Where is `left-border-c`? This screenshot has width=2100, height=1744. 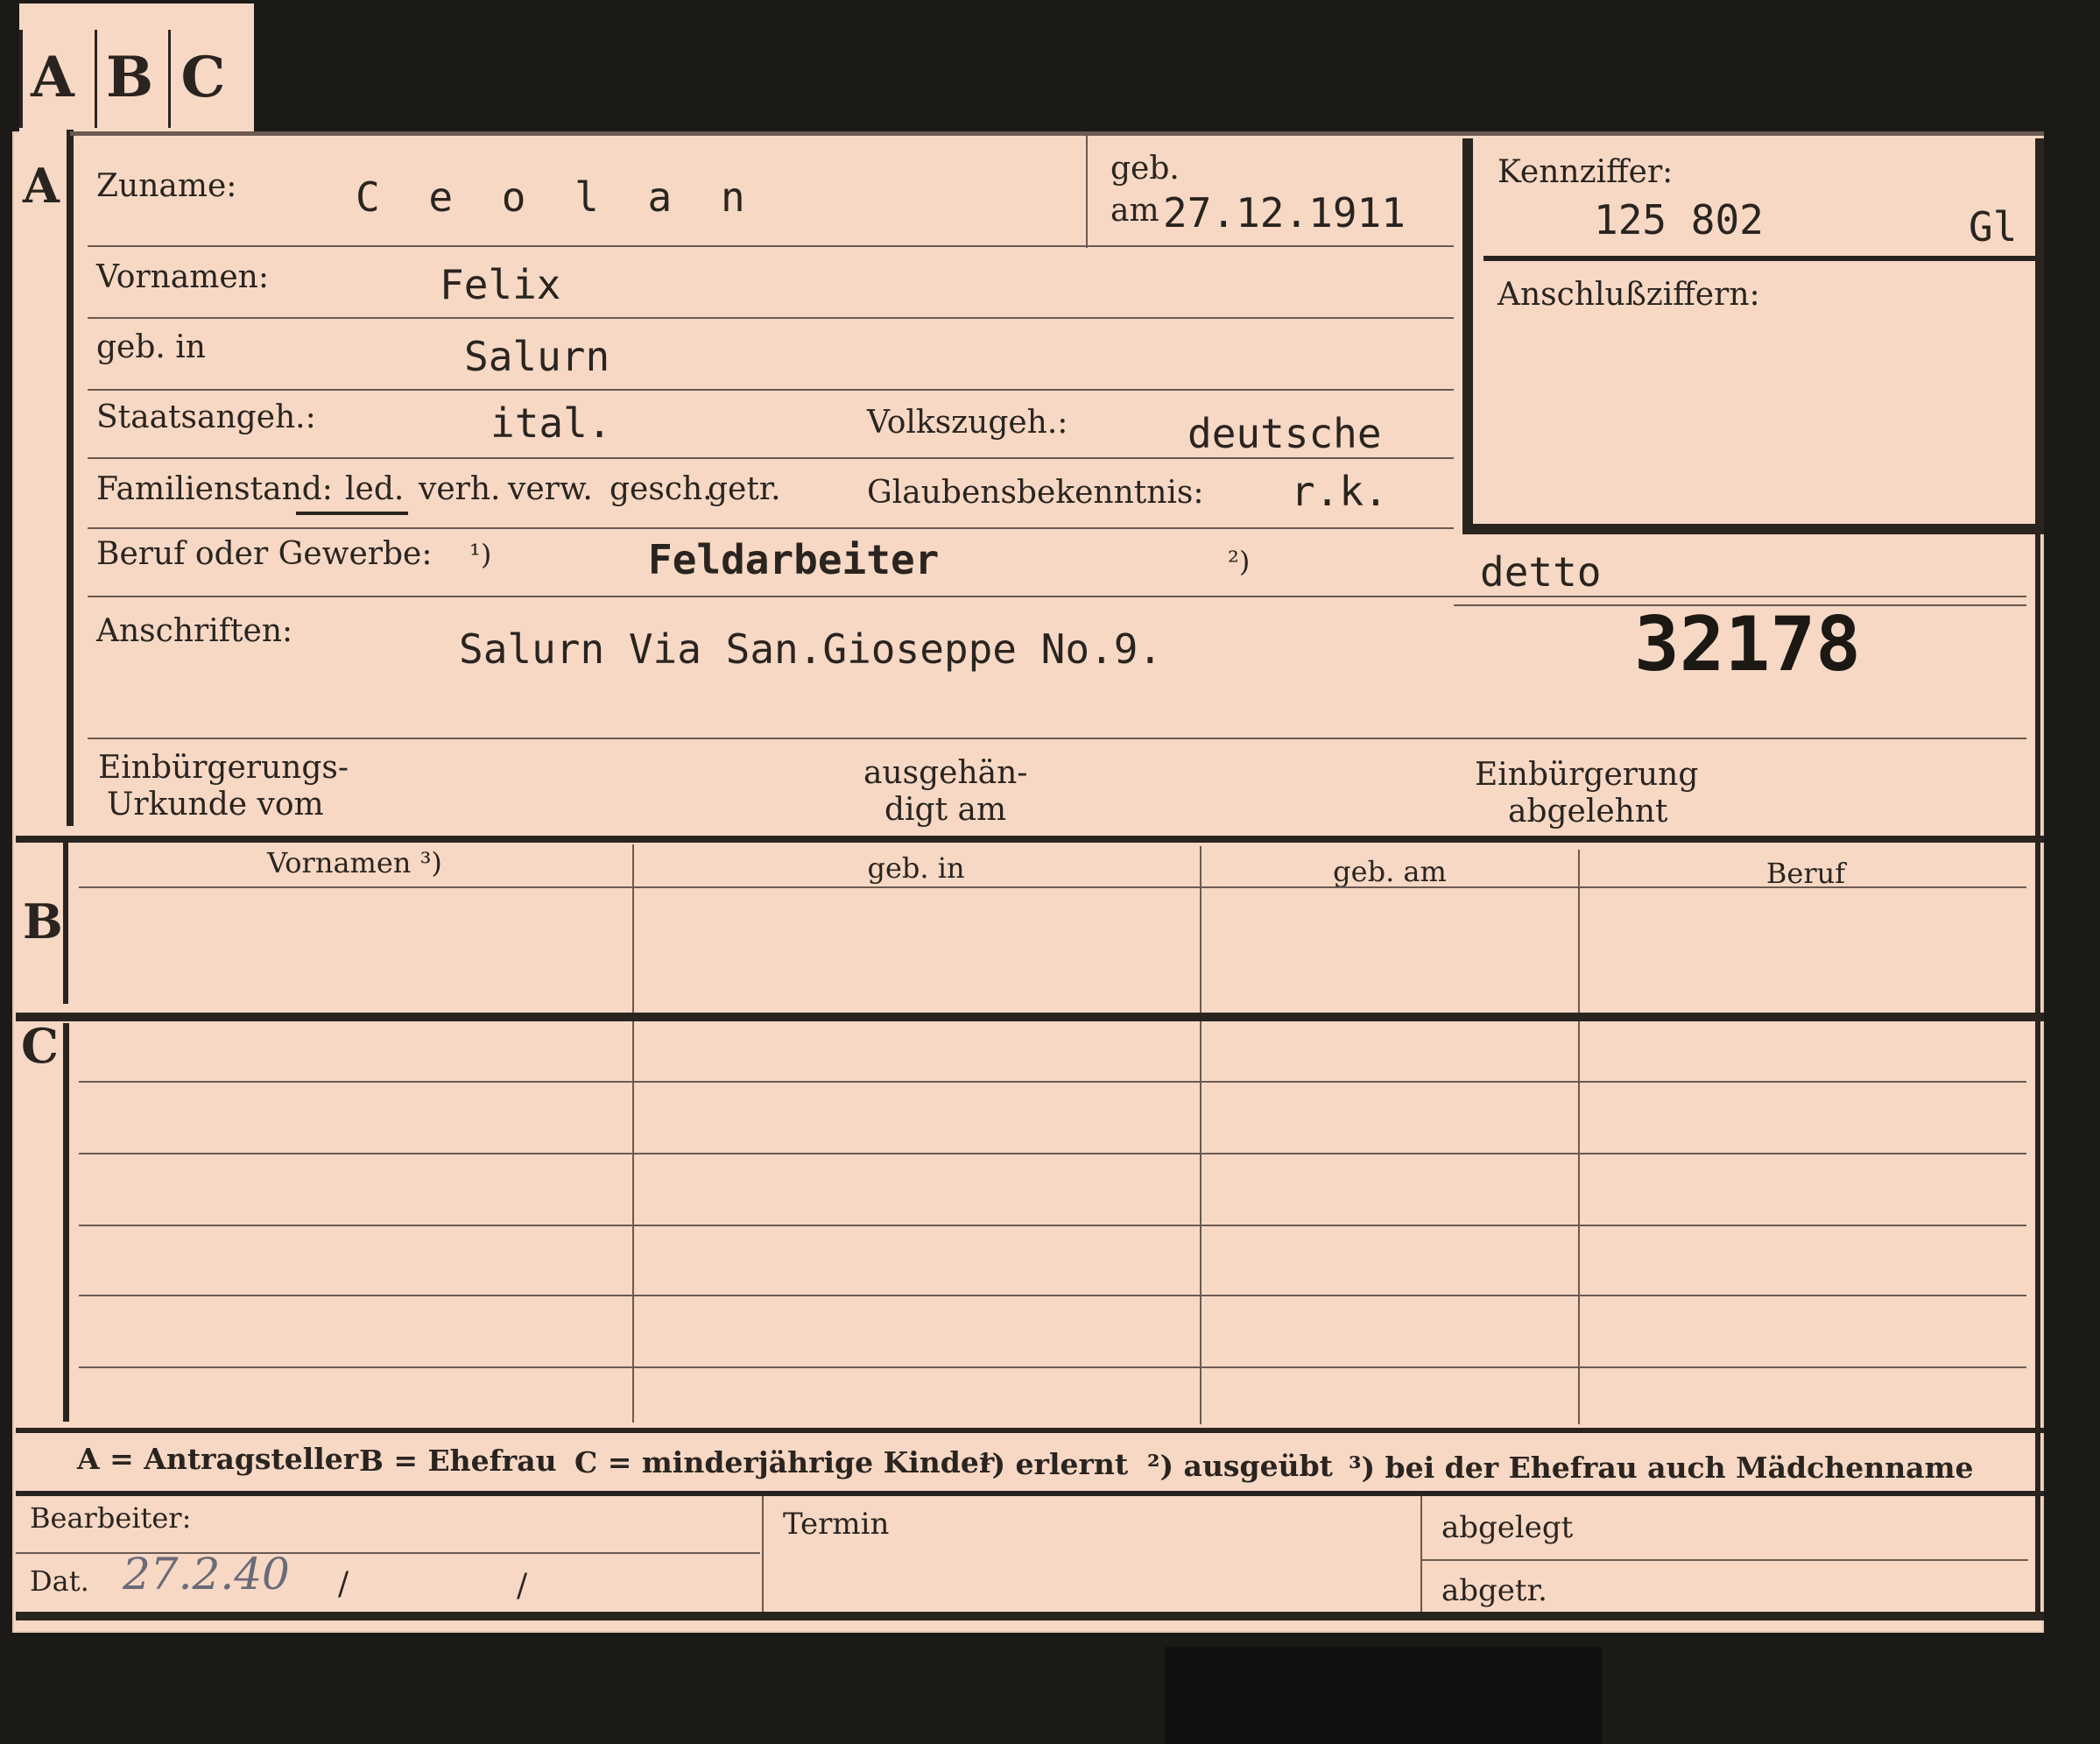 left-border-c is located at coordinates (66, 1222).